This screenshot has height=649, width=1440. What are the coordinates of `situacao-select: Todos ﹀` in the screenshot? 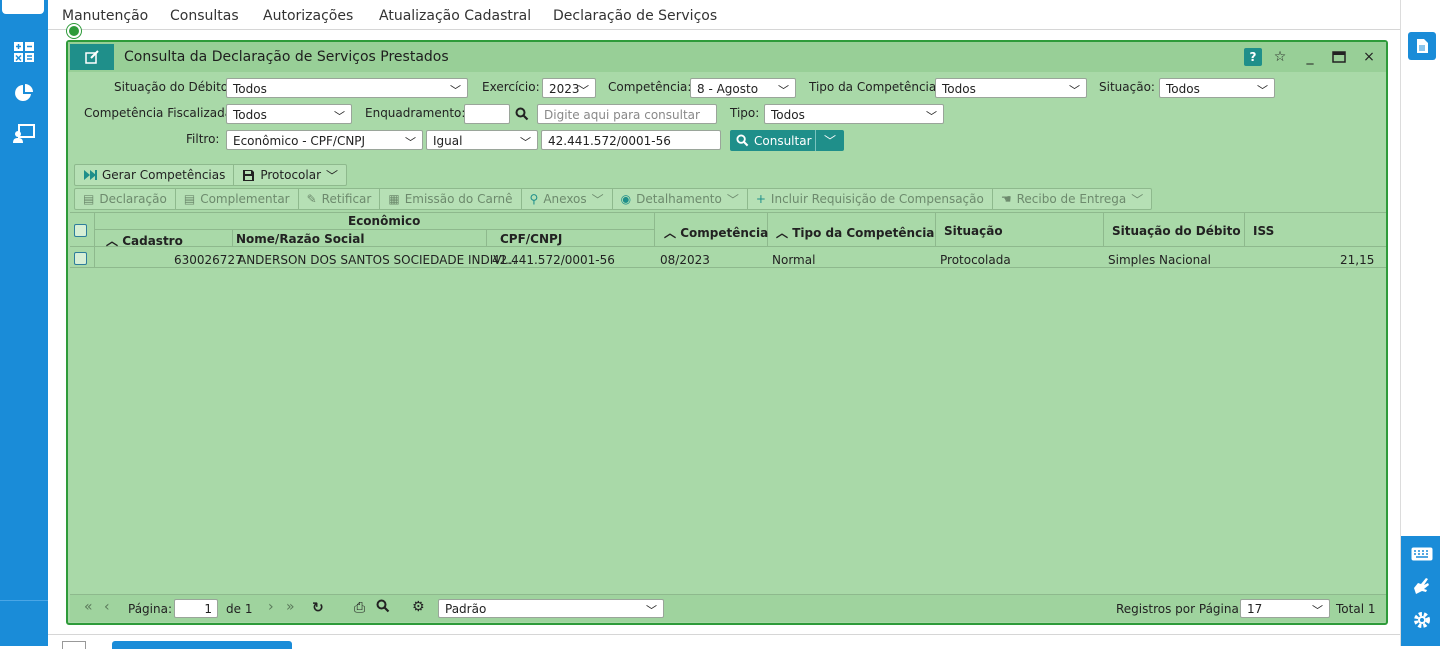 It's located at (1217, 88).